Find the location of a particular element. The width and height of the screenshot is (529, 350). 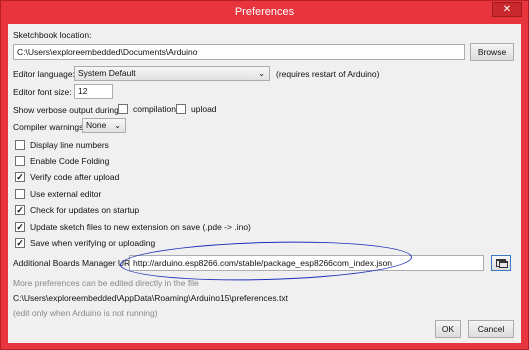

option-label: Use external editor is located at coordinates (66, 194).